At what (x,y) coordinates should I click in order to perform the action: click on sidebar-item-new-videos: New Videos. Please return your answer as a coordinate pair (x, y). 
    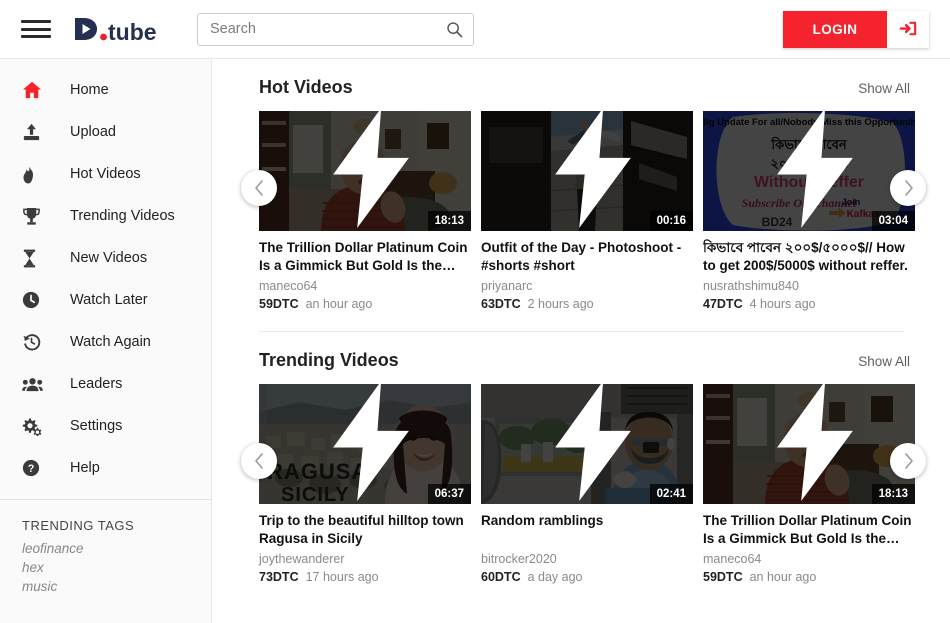
    Looking at the image, I should click on (105, 258).